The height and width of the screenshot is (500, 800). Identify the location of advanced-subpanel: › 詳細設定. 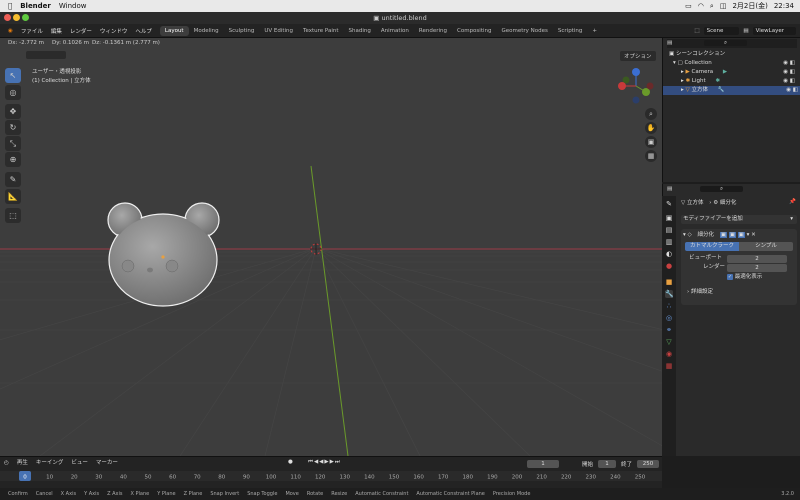
(700, 292).